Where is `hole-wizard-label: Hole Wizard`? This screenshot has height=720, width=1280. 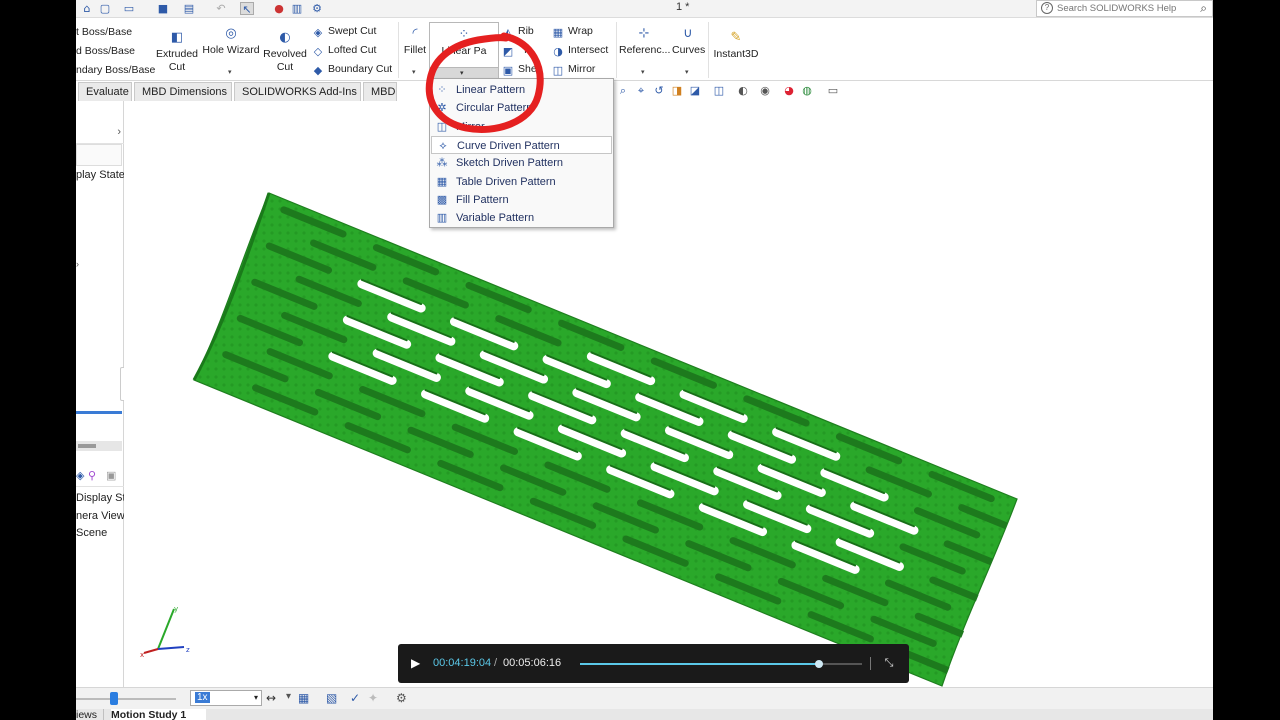
hole-wizard-label: Hole Wizard is located at coordinates (231, 50).